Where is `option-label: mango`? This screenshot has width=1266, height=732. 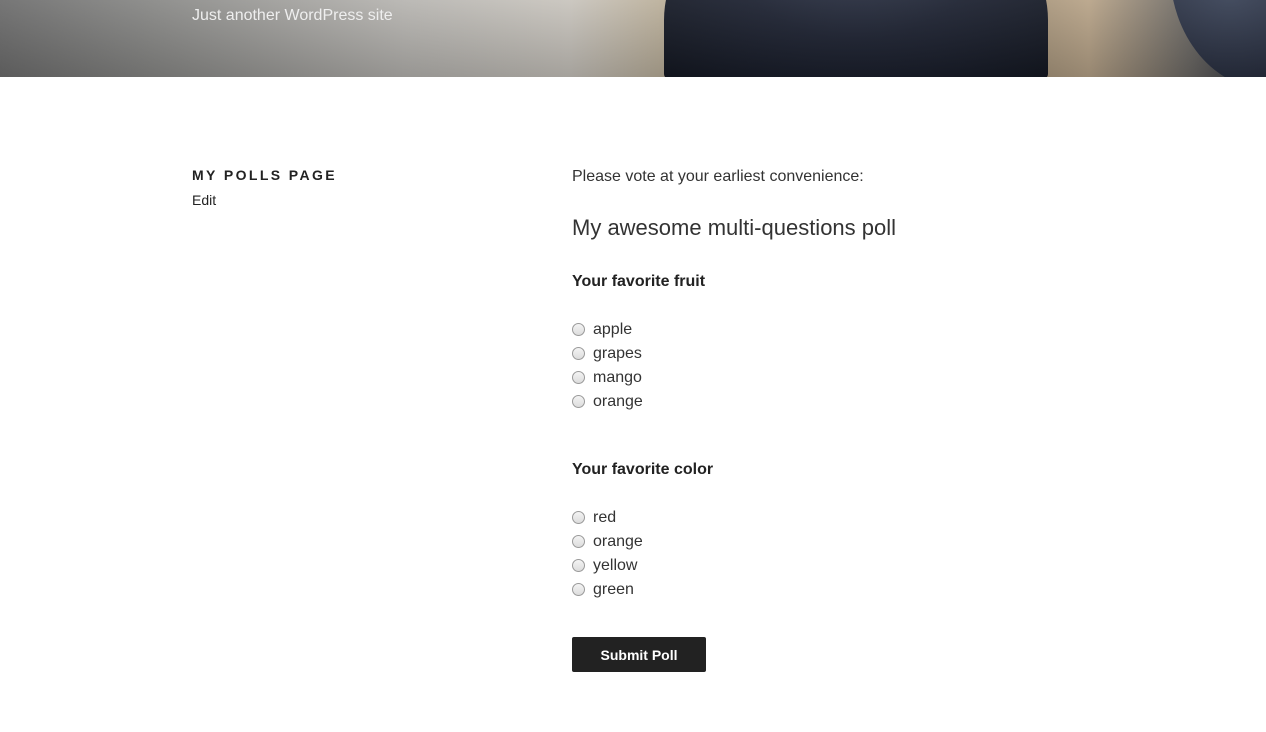
option-label: mango is located at coordinates (617, 377).